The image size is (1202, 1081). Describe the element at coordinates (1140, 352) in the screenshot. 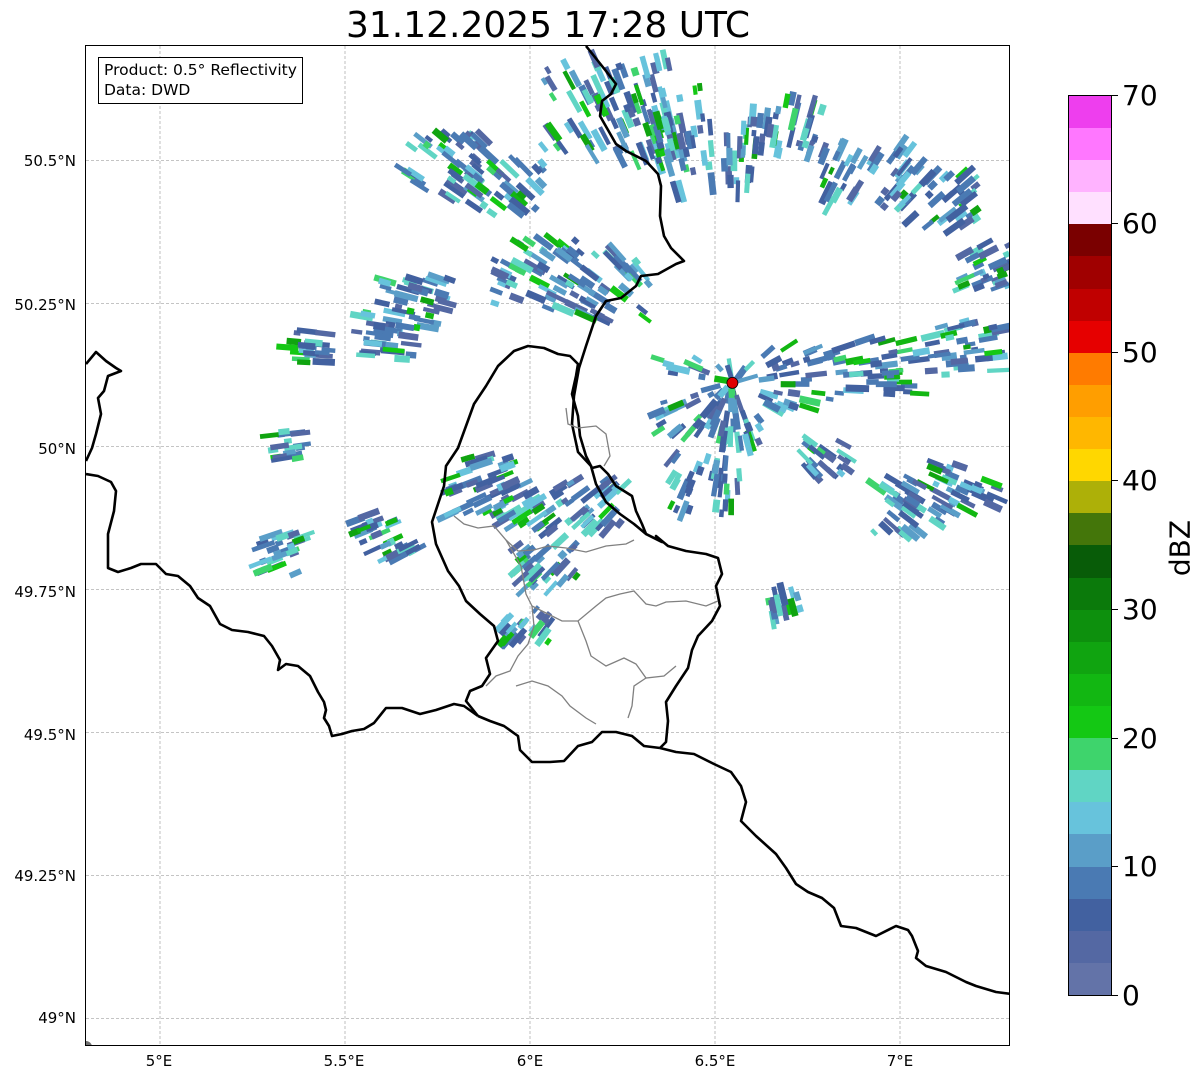

I see `colorbar-tick-label: 50` at that location.